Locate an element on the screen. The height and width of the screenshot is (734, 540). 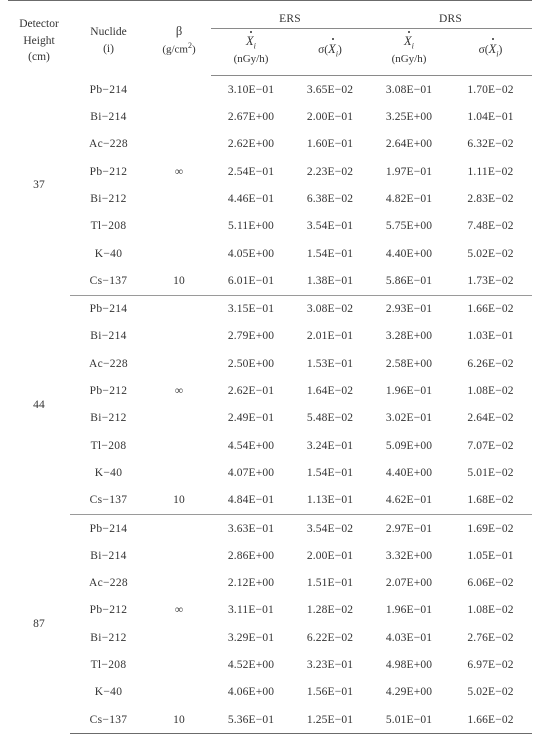
cell-ers-dose-rate: 2.62E−01 is located at coordinates (251, 391).